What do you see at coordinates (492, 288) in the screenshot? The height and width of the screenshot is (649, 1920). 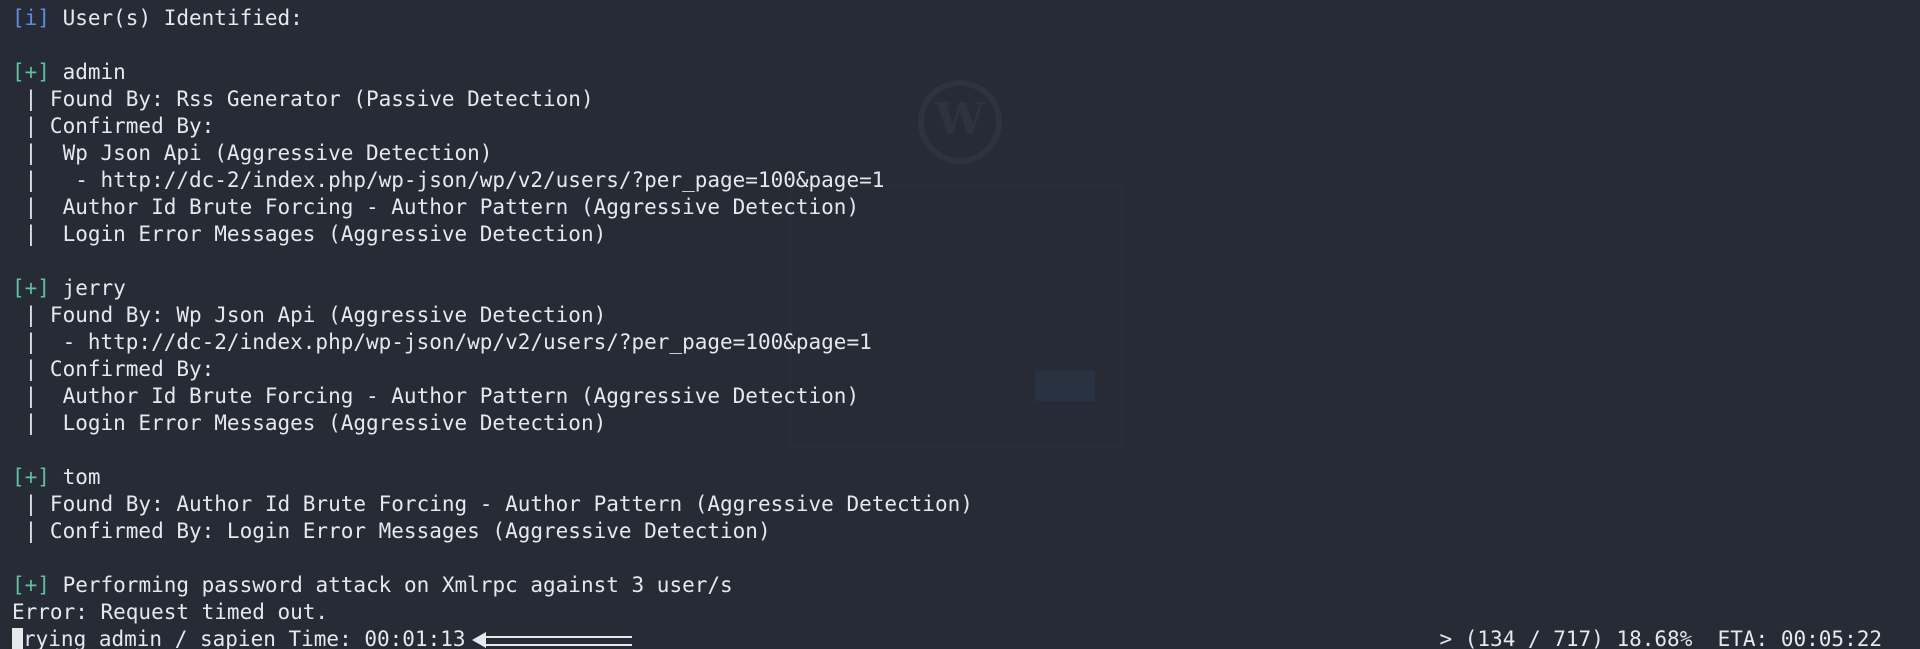 I see `terminal-line: [+] jerry` at bounding box center [492, 288].